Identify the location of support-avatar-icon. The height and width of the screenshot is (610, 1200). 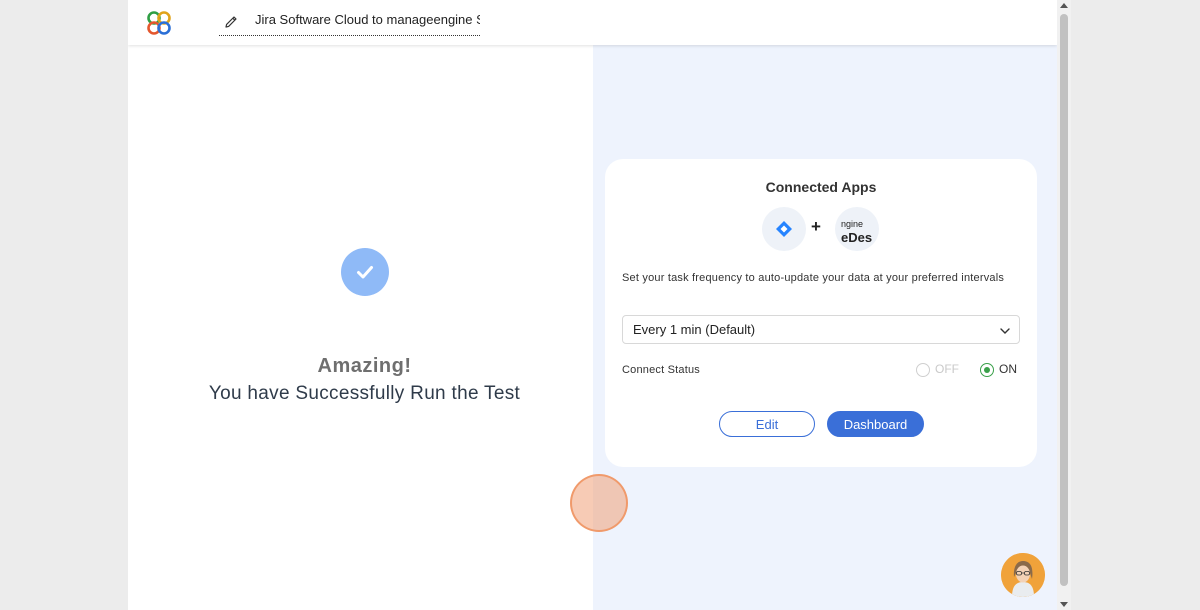
(1023, 575).